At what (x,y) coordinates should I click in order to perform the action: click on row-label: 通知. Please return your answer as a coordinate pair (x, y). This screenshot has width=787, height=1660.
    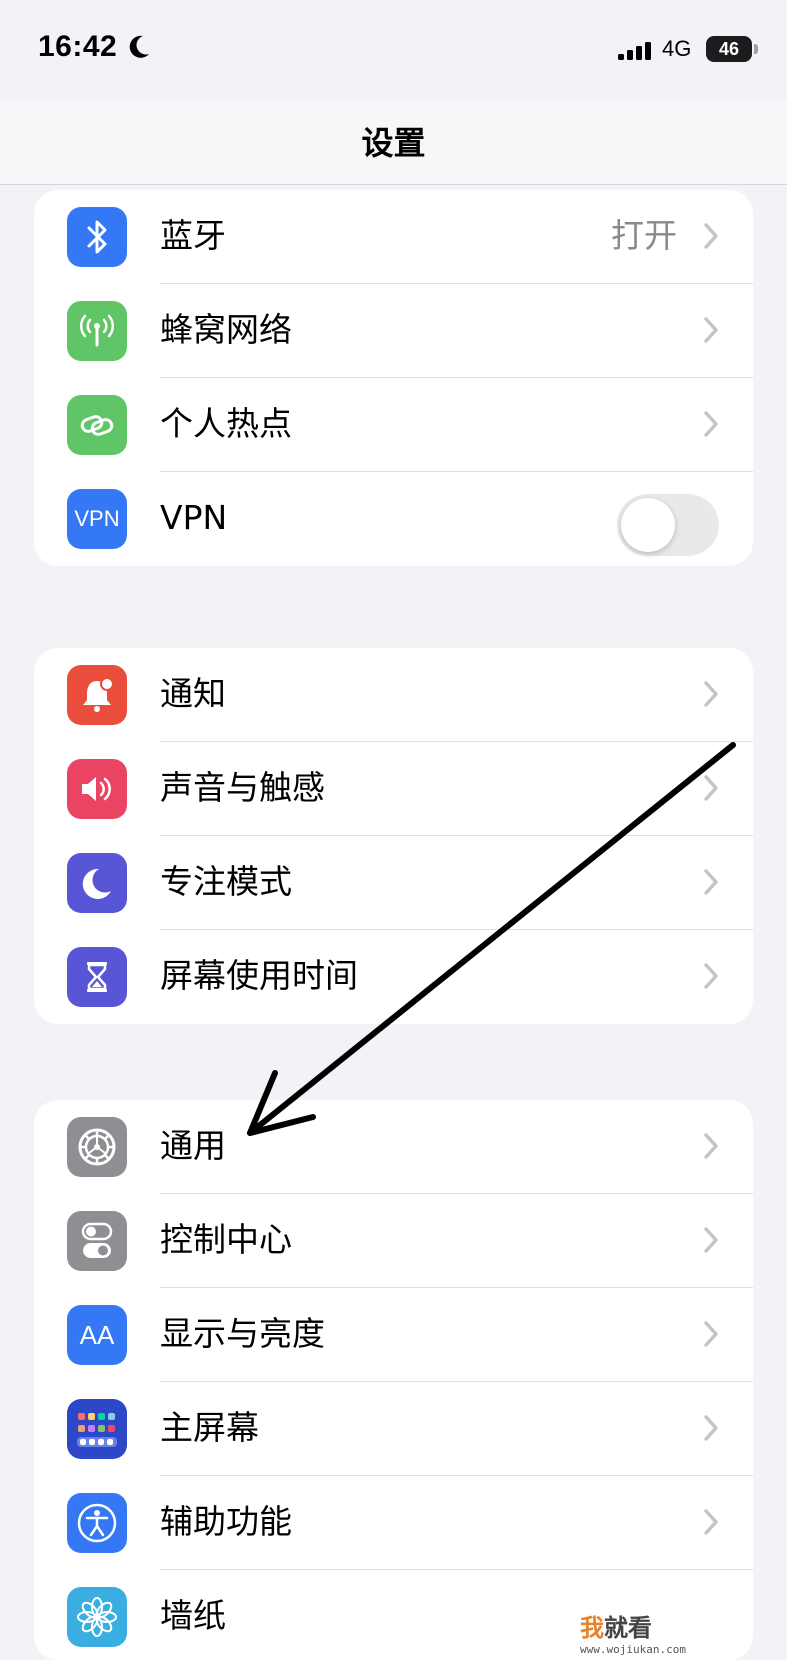
    Looking at the image, I should click on (193, 693).